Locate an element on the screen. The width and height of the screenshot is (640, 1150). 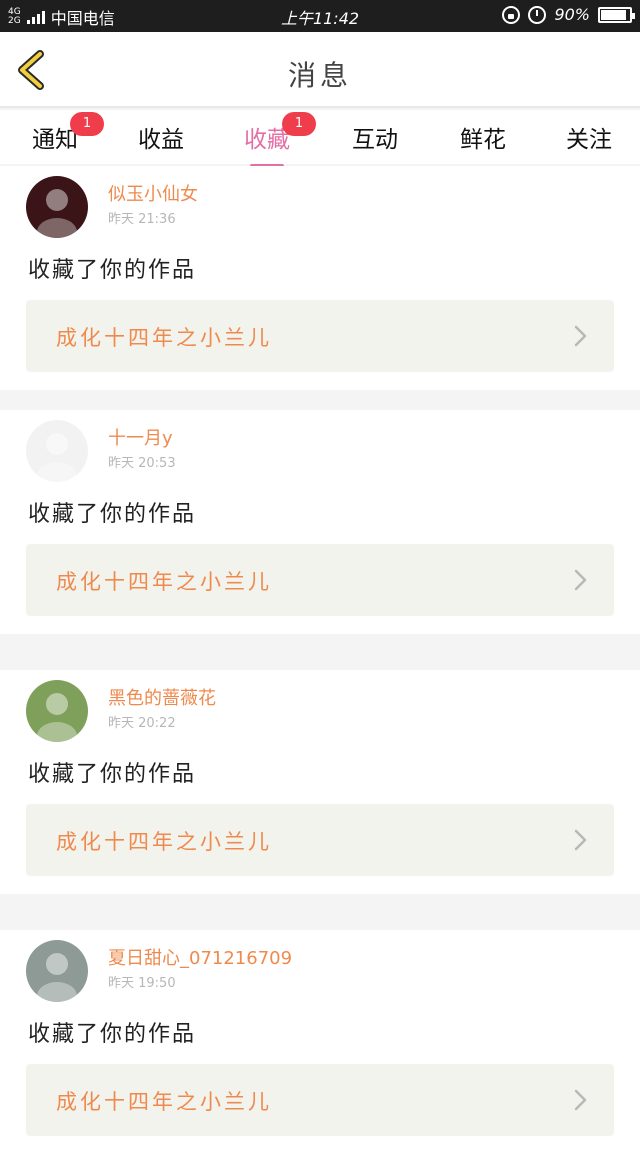
status-right: 90% is located at coordinates (568, 14).